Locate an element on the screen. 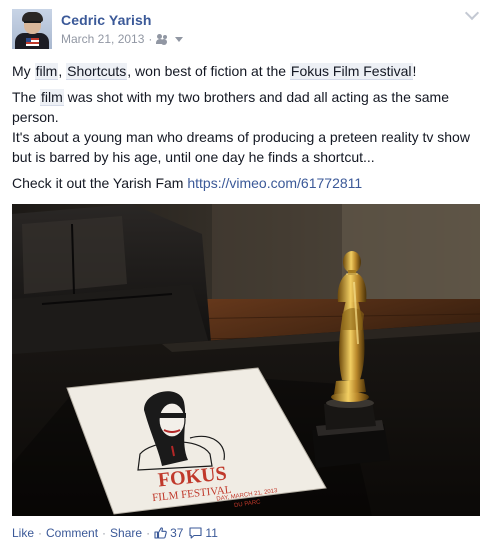  share-button: Share is located at coordinates (126, 533).